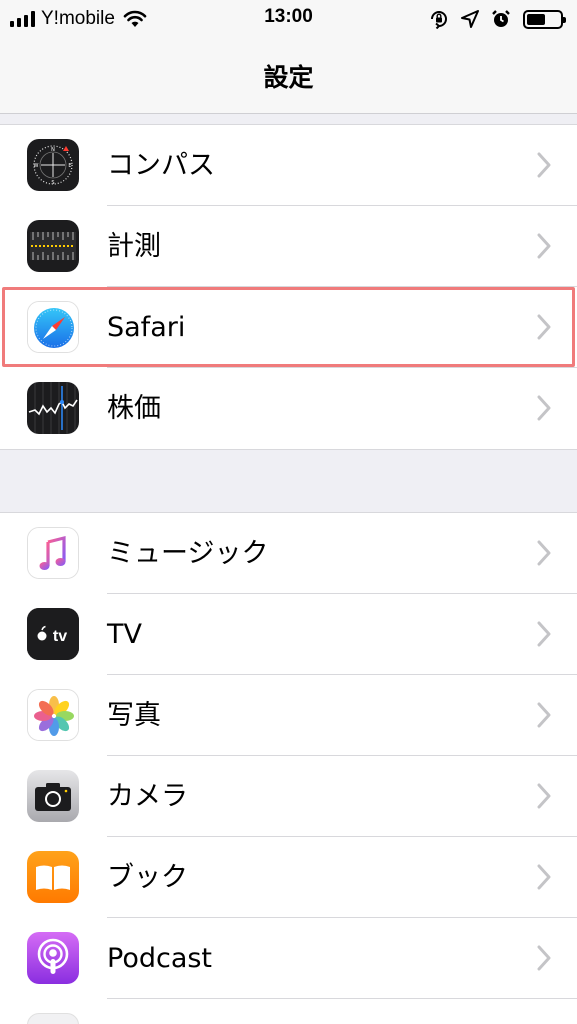 This screenshot has height=1024, width=577. What do you see at coordinates (60, 636) in the screenshot?
I see `tv-icon-text: tv` at bounding box center [60, 636].